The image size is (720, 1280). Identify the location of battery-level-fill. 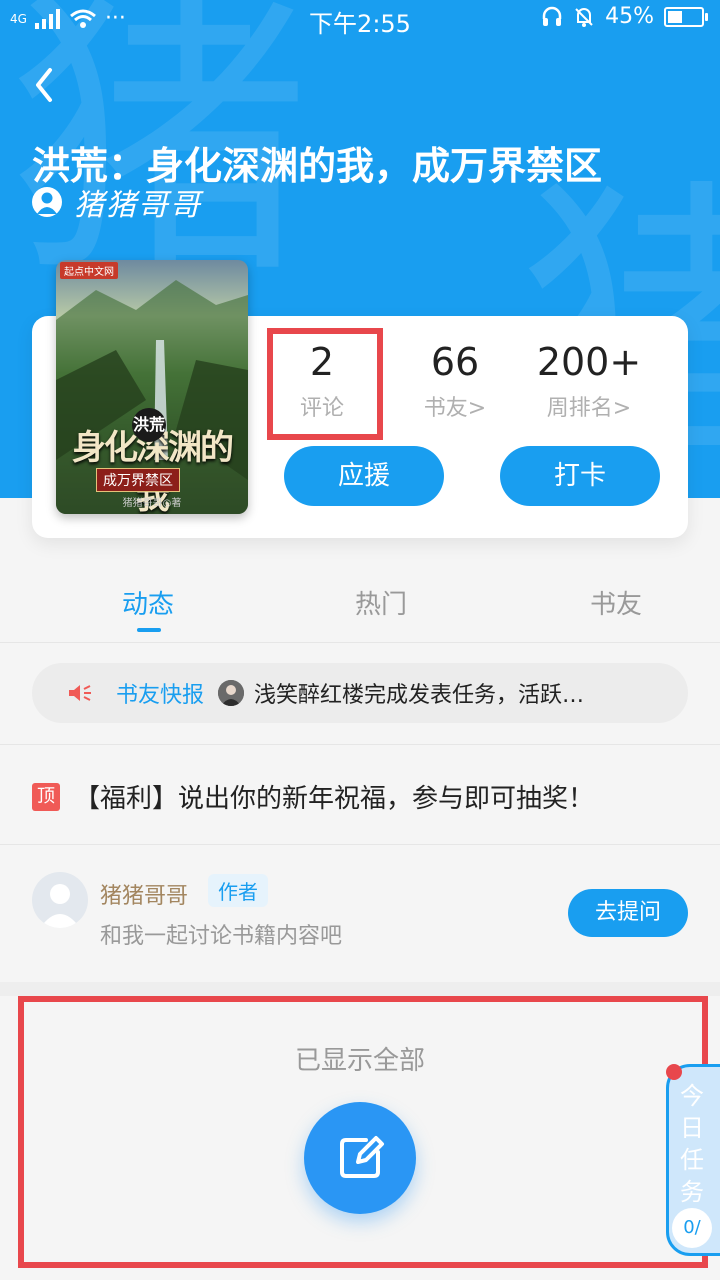
(675, 16).